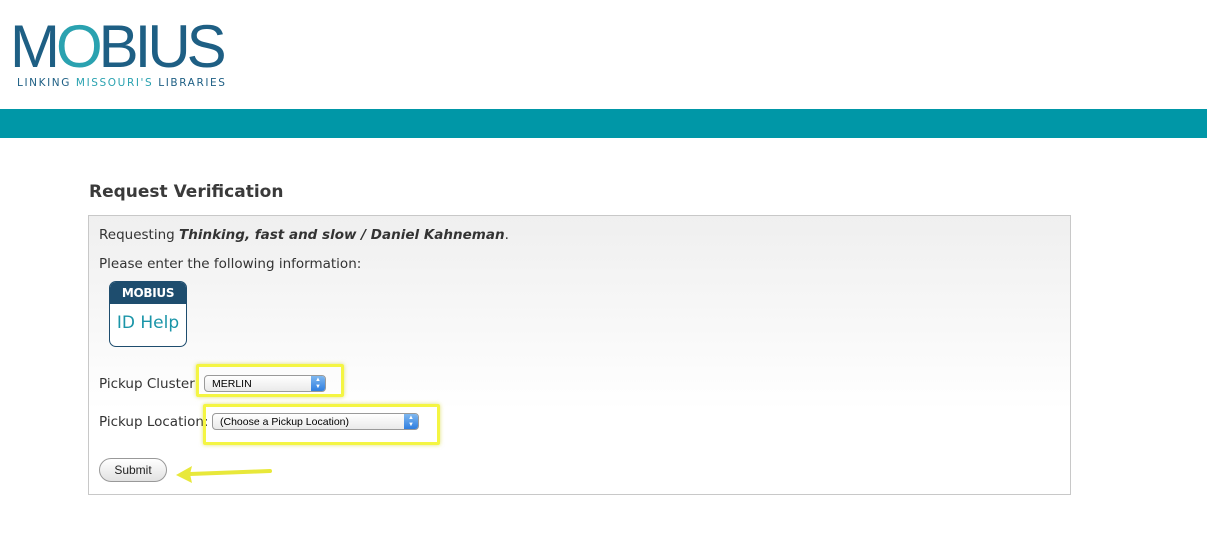  Describe the element at coordinates (186, 192) in the screenshot. I see `page-title: Request Verification` at that location.